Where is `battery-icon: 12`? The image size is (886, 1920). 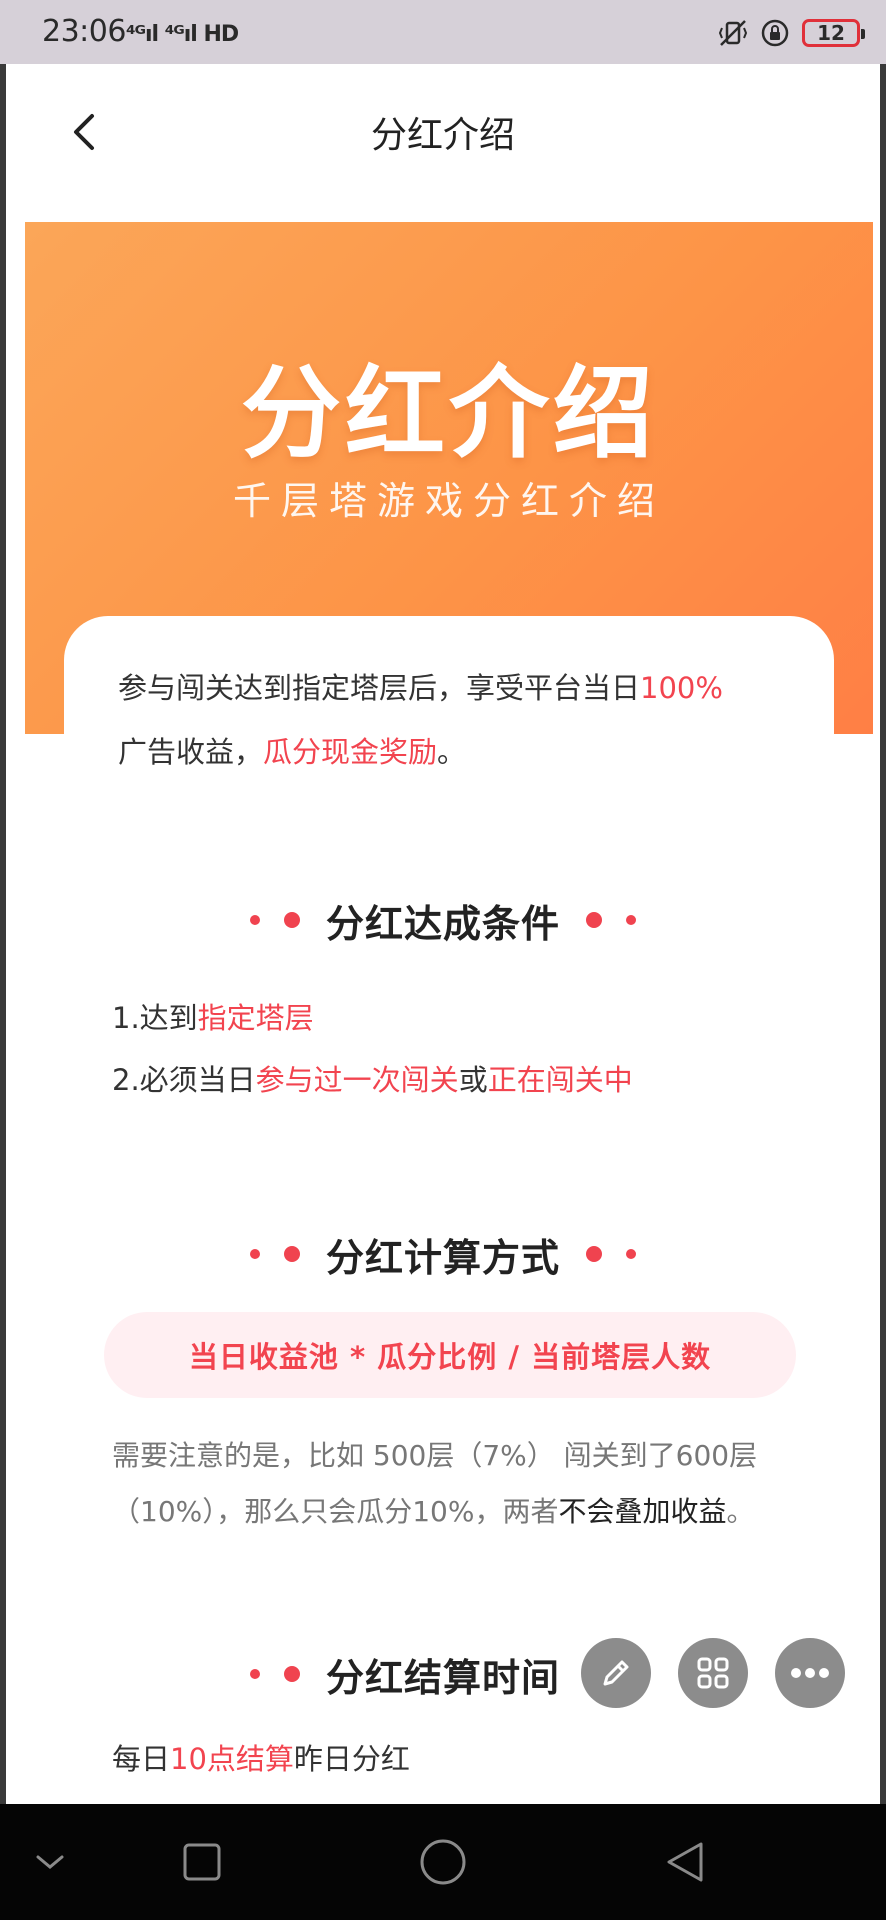
battery-icon: 12 is located at coordinates (833, 33).